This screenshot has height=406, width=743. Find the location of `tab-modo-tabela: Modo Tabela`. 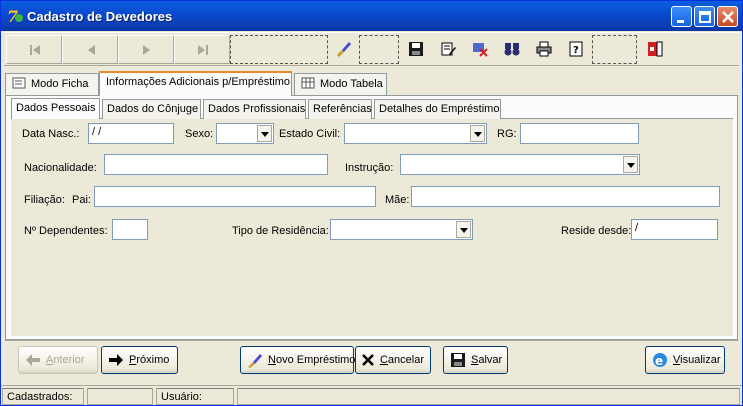

tab-modo-tabela: Modo Tabela is located at coordinates (340, 84).